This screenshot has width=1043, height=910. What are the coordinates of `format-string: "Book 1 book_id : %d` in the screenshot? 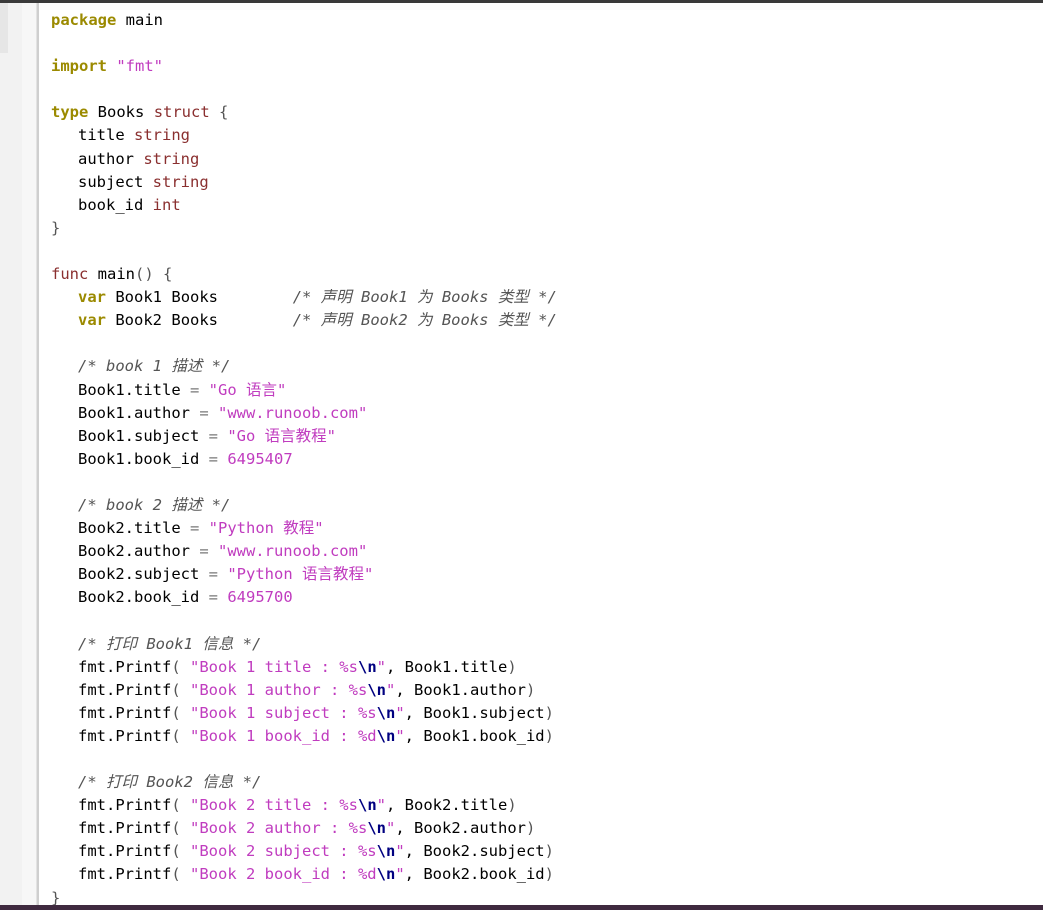 It's located at (283, 735).